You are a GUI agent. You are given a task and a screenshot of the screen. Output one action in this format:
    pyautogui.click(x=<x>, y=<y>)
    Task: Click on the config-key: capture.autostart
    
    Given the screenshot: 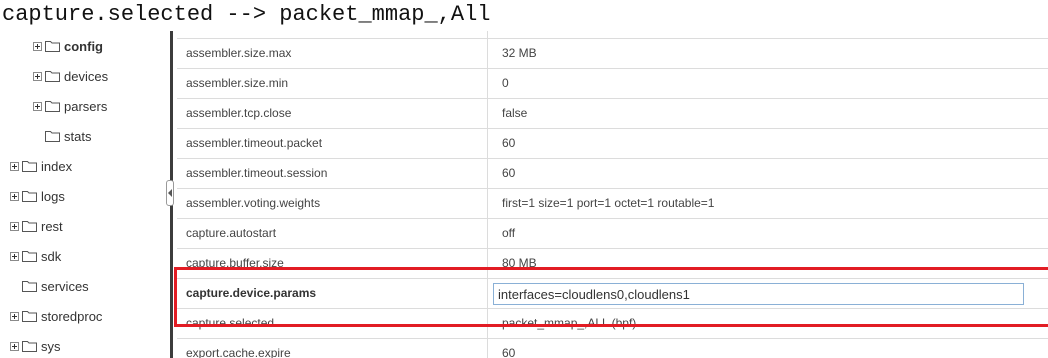 What is the action you would take?
    pyautogui.click(x=231, y=233)
    